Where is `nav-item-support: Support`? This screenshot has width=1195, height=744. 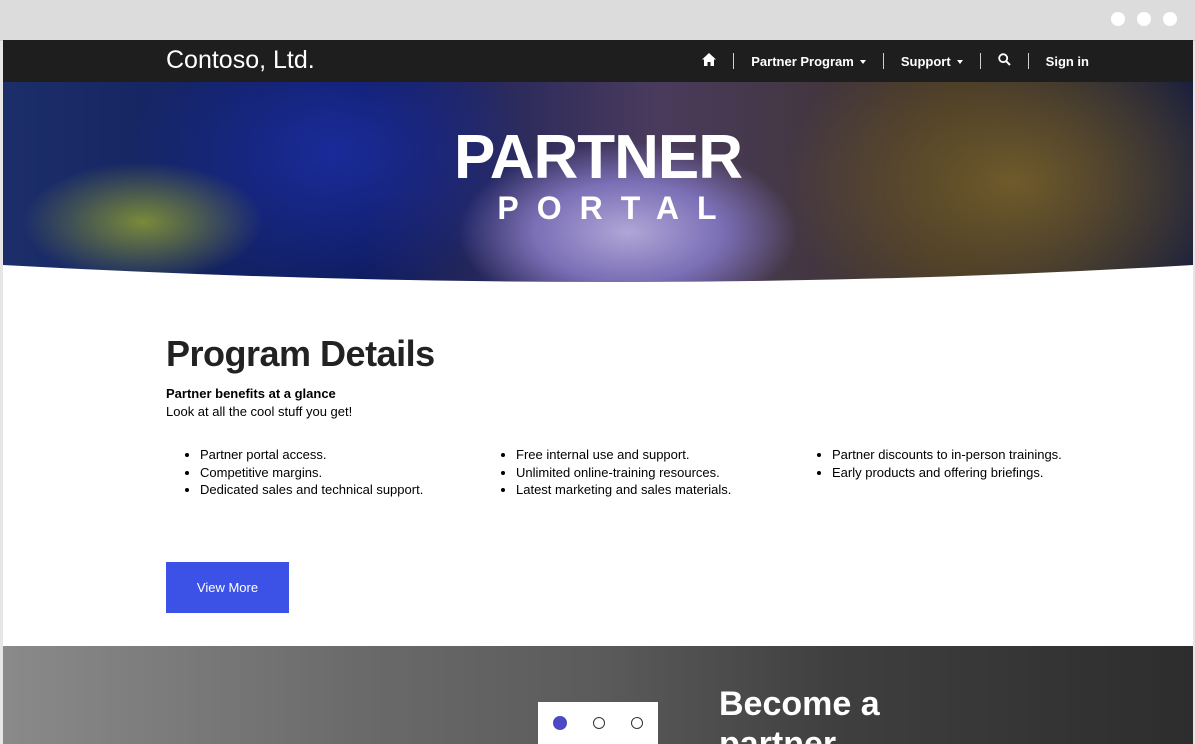 nav-item-support: Support is located at coordinates (932, 61).